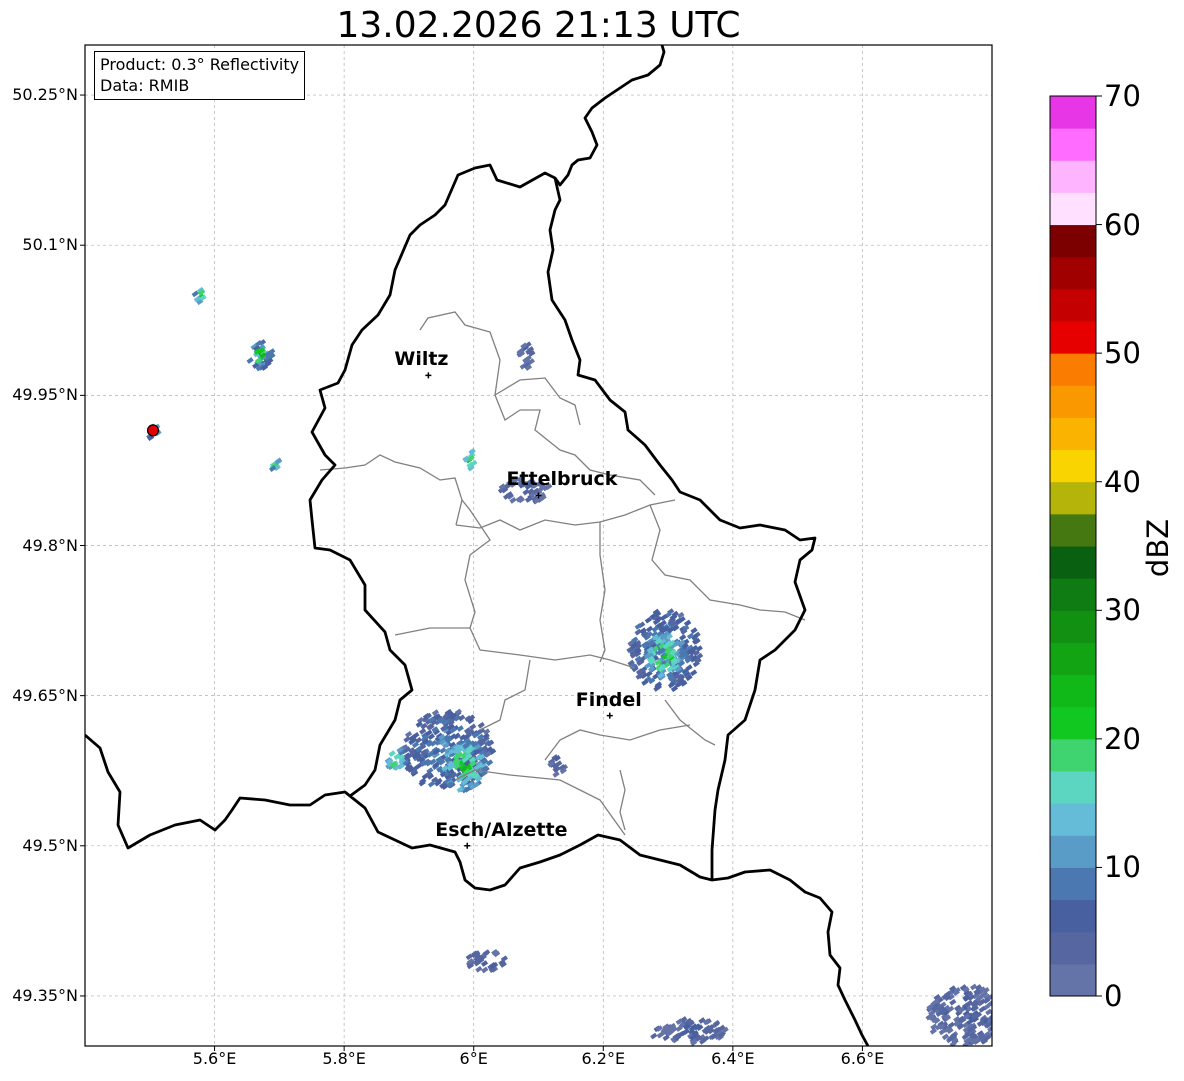  I want to click on colorbar, so click(1075, 546).